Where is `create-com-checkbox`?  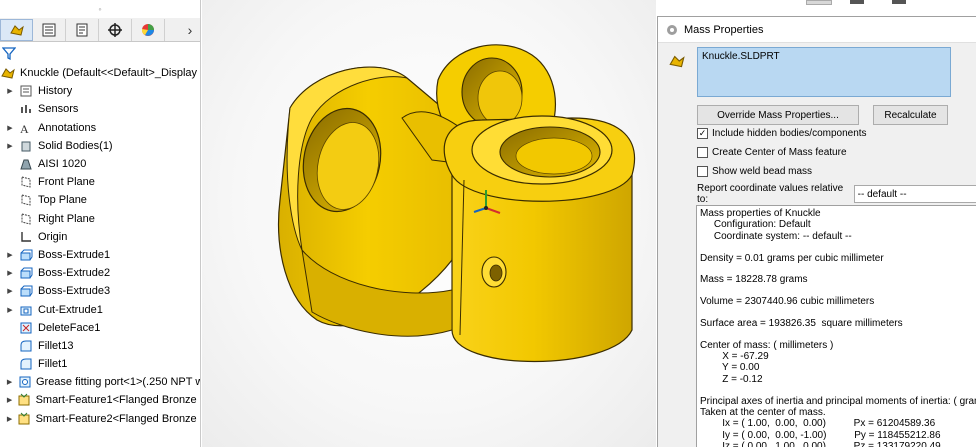
create-com-checkbox is located at coordinates (702, 152).